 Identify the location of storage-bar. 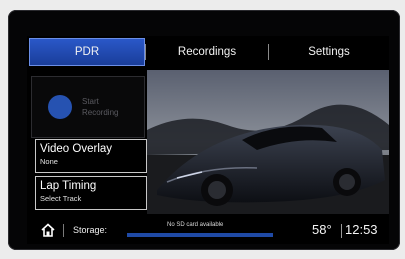
(200, 235).